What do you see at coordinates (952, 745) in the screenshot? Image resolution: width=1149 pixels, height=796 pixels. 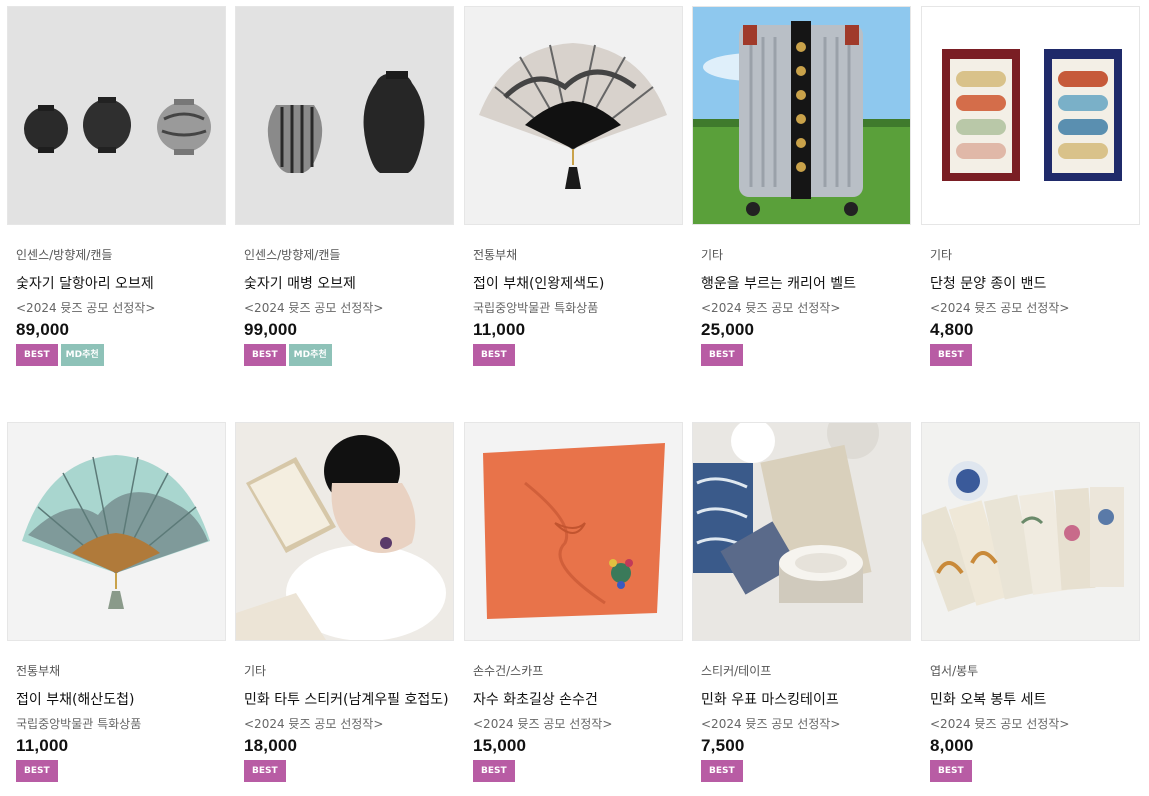 I see `product-price: 8,000` at bounding box center [952, 745].